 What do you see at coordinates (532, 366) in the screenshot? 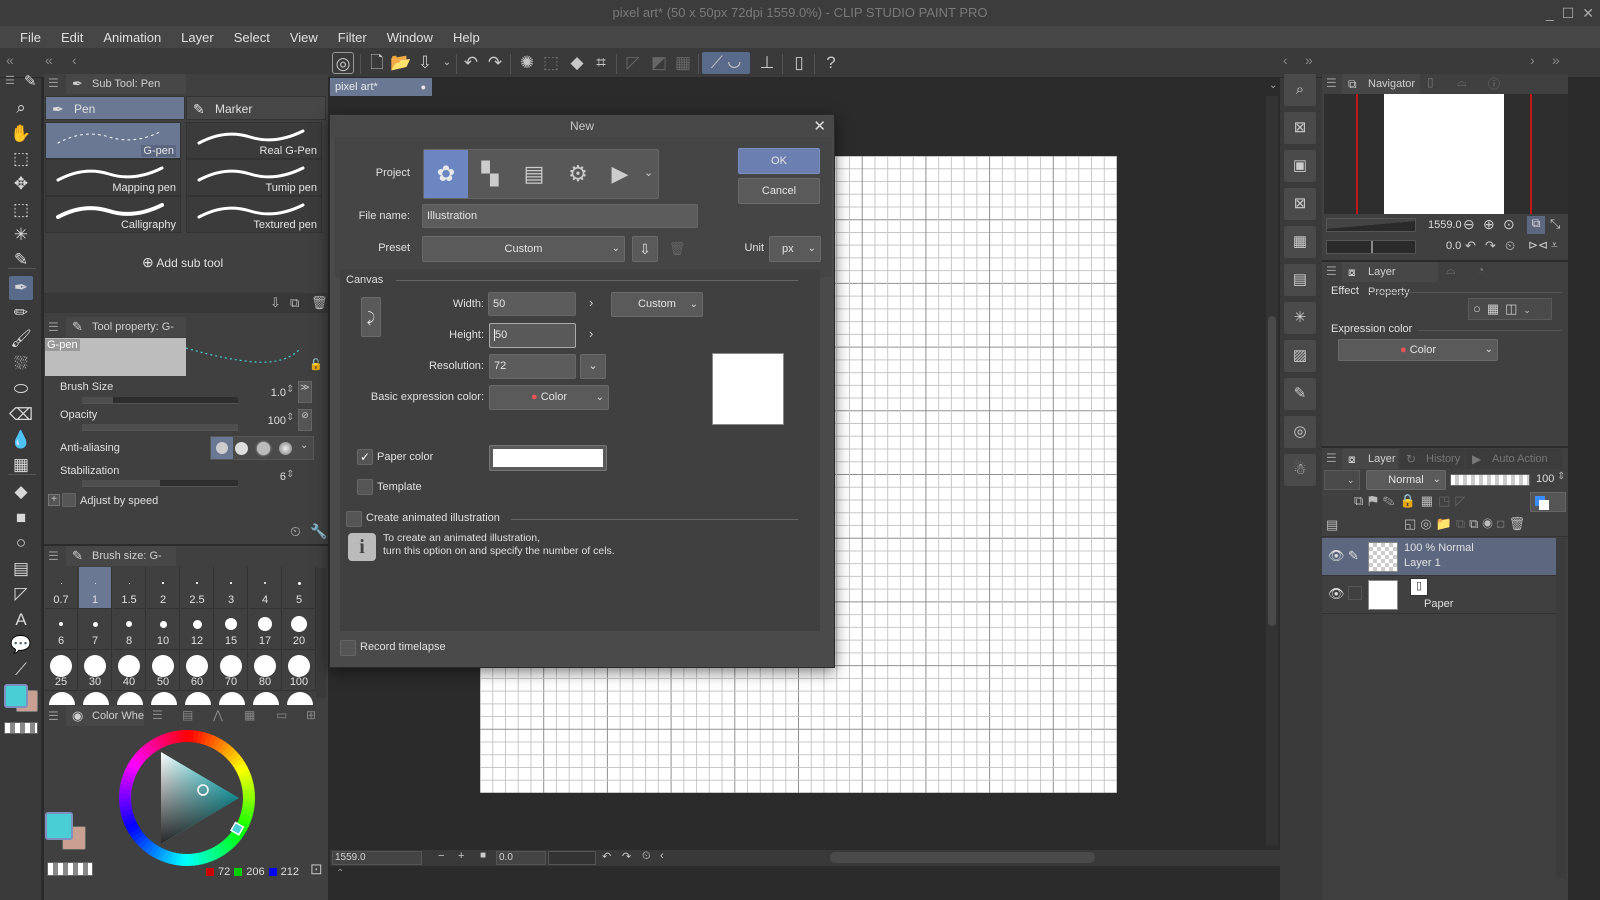
I see `resolution-input: 72` at bounding box center [532, 366].